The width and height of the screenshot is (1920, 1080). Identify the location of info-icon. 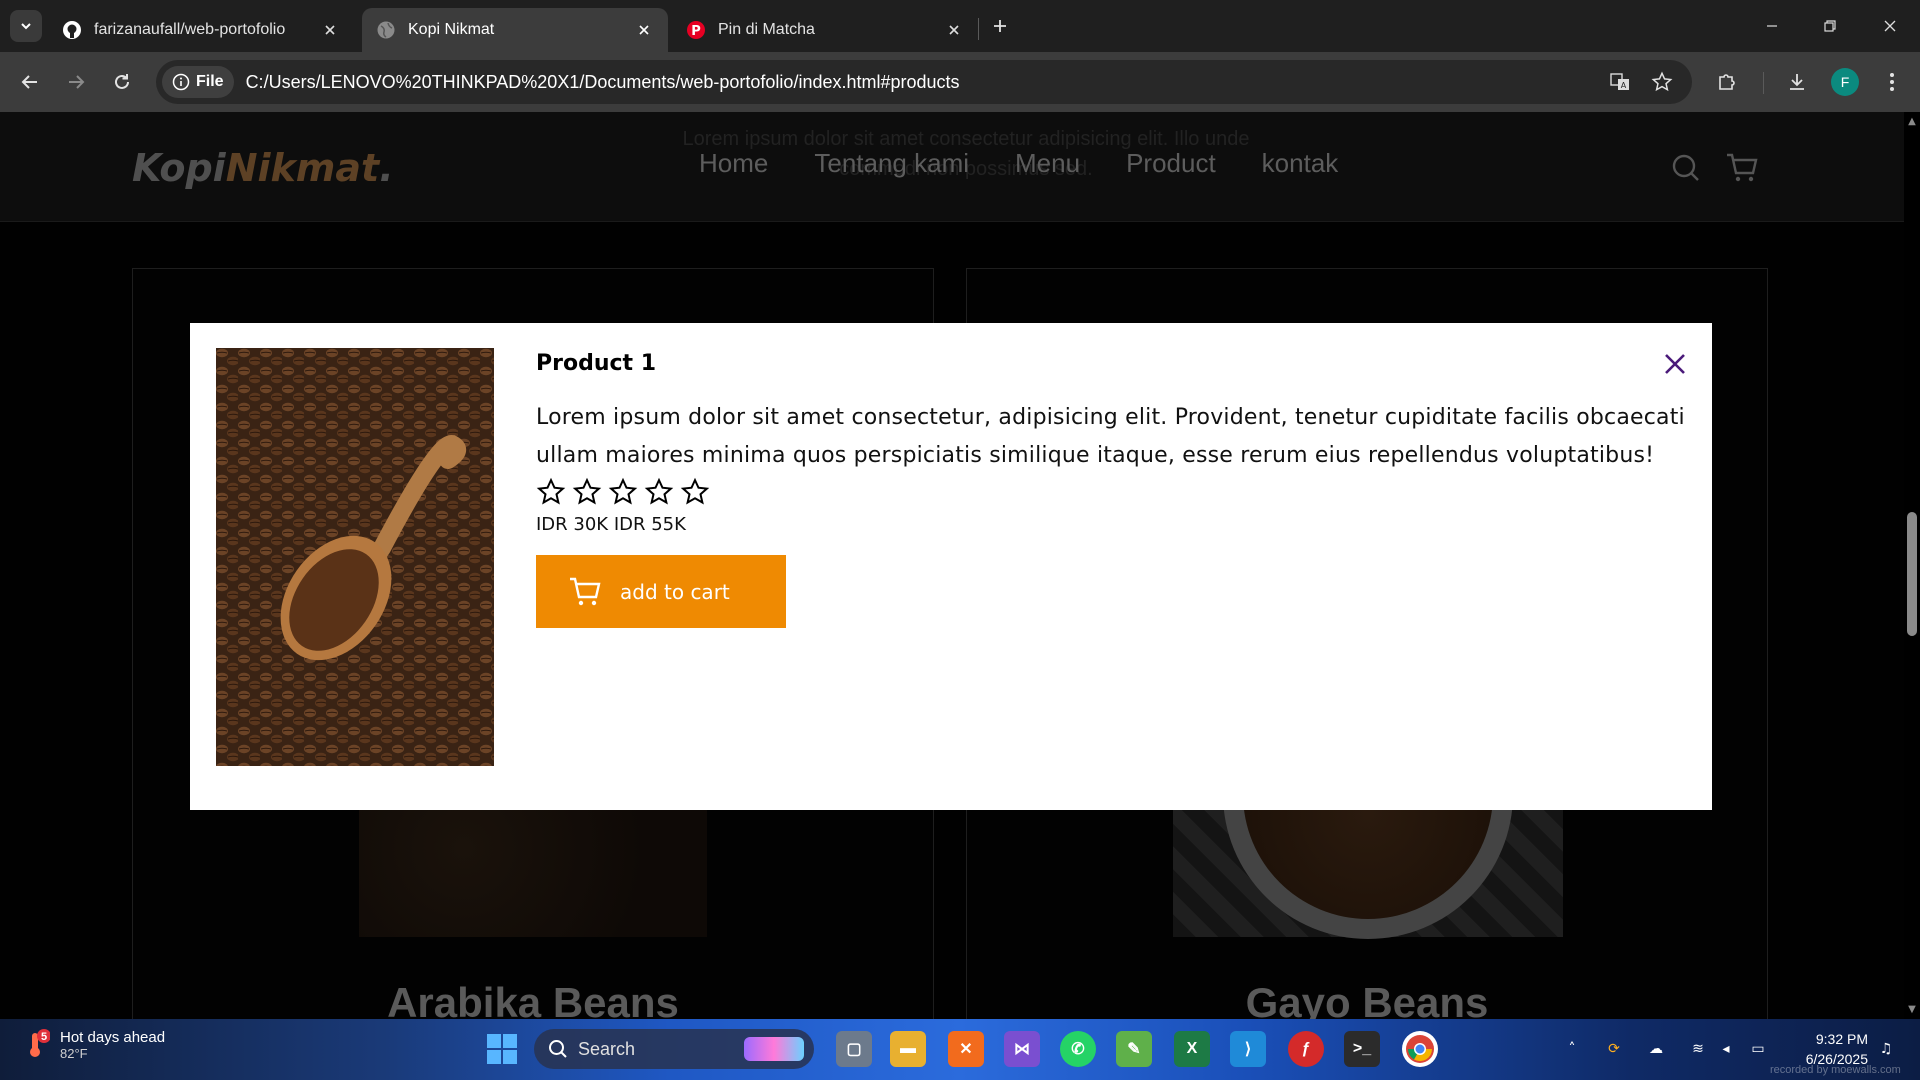
(181, 82).